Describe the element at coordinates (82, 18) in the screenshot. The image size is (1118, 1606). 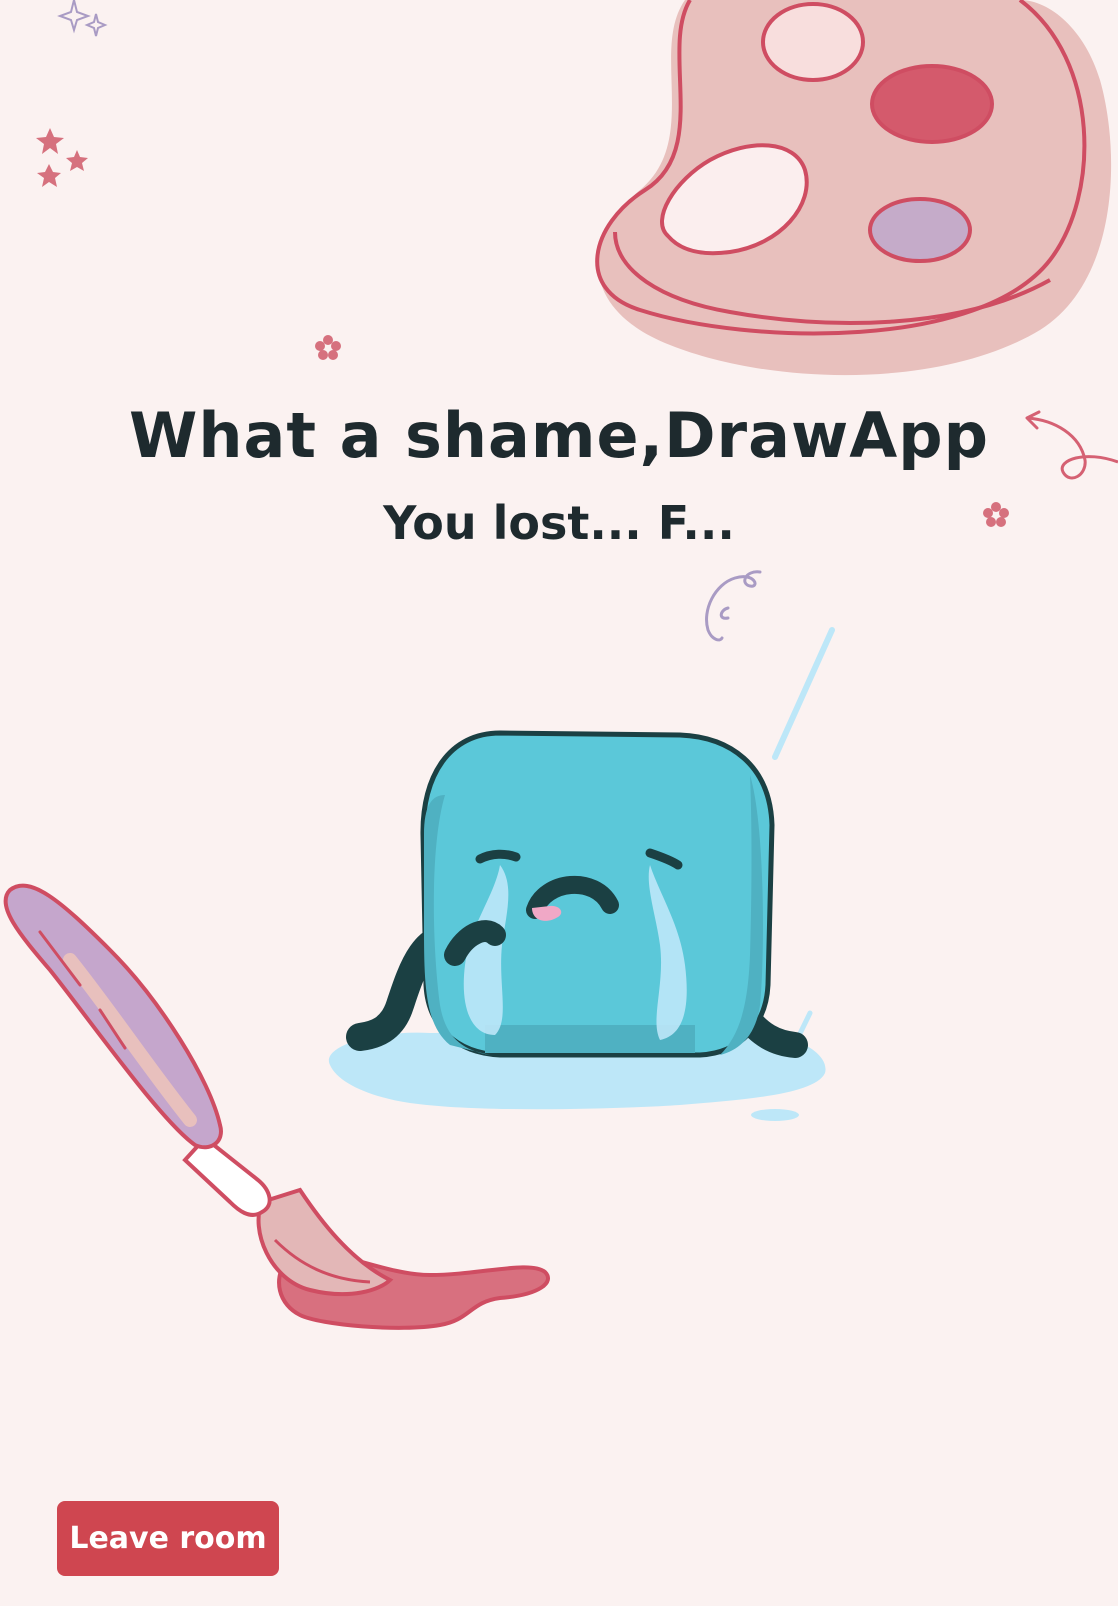
I see `sparkle-icon` at that location.